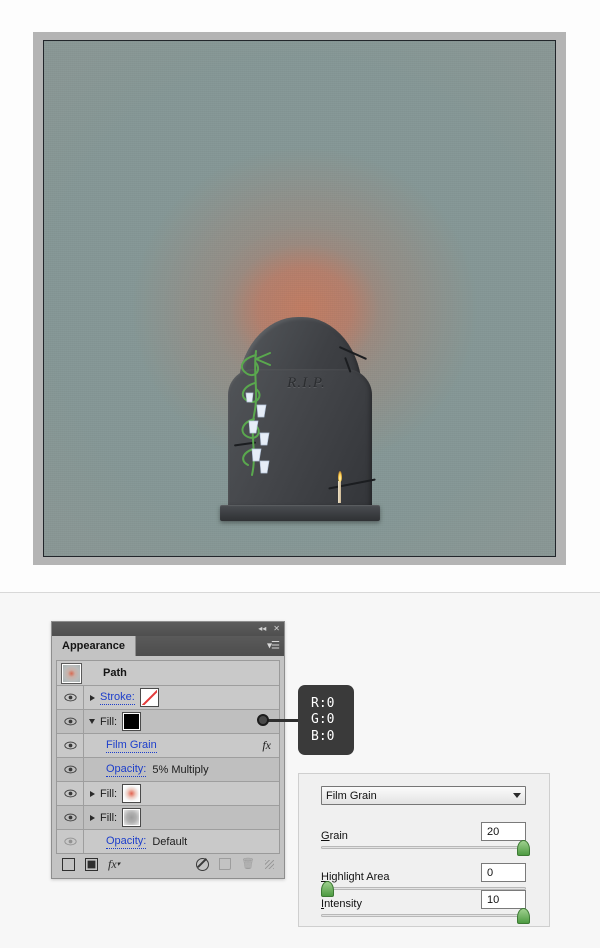  I want to click on appearance-row-fill-3: Fill:, so click(168, 818).